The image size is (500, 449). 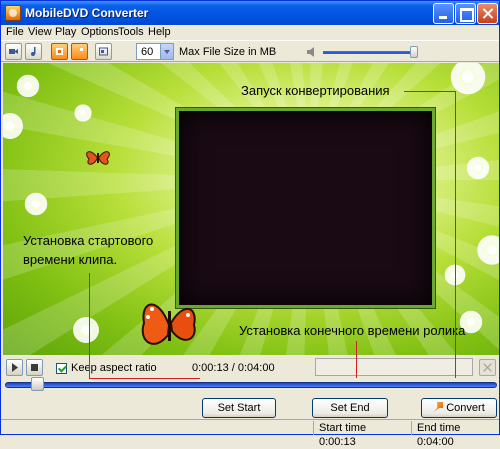 What do you see at coordinates (61, 368) in the screenshot?
I see `keep-aspect-checkbox` at bounding box center [61, 368].